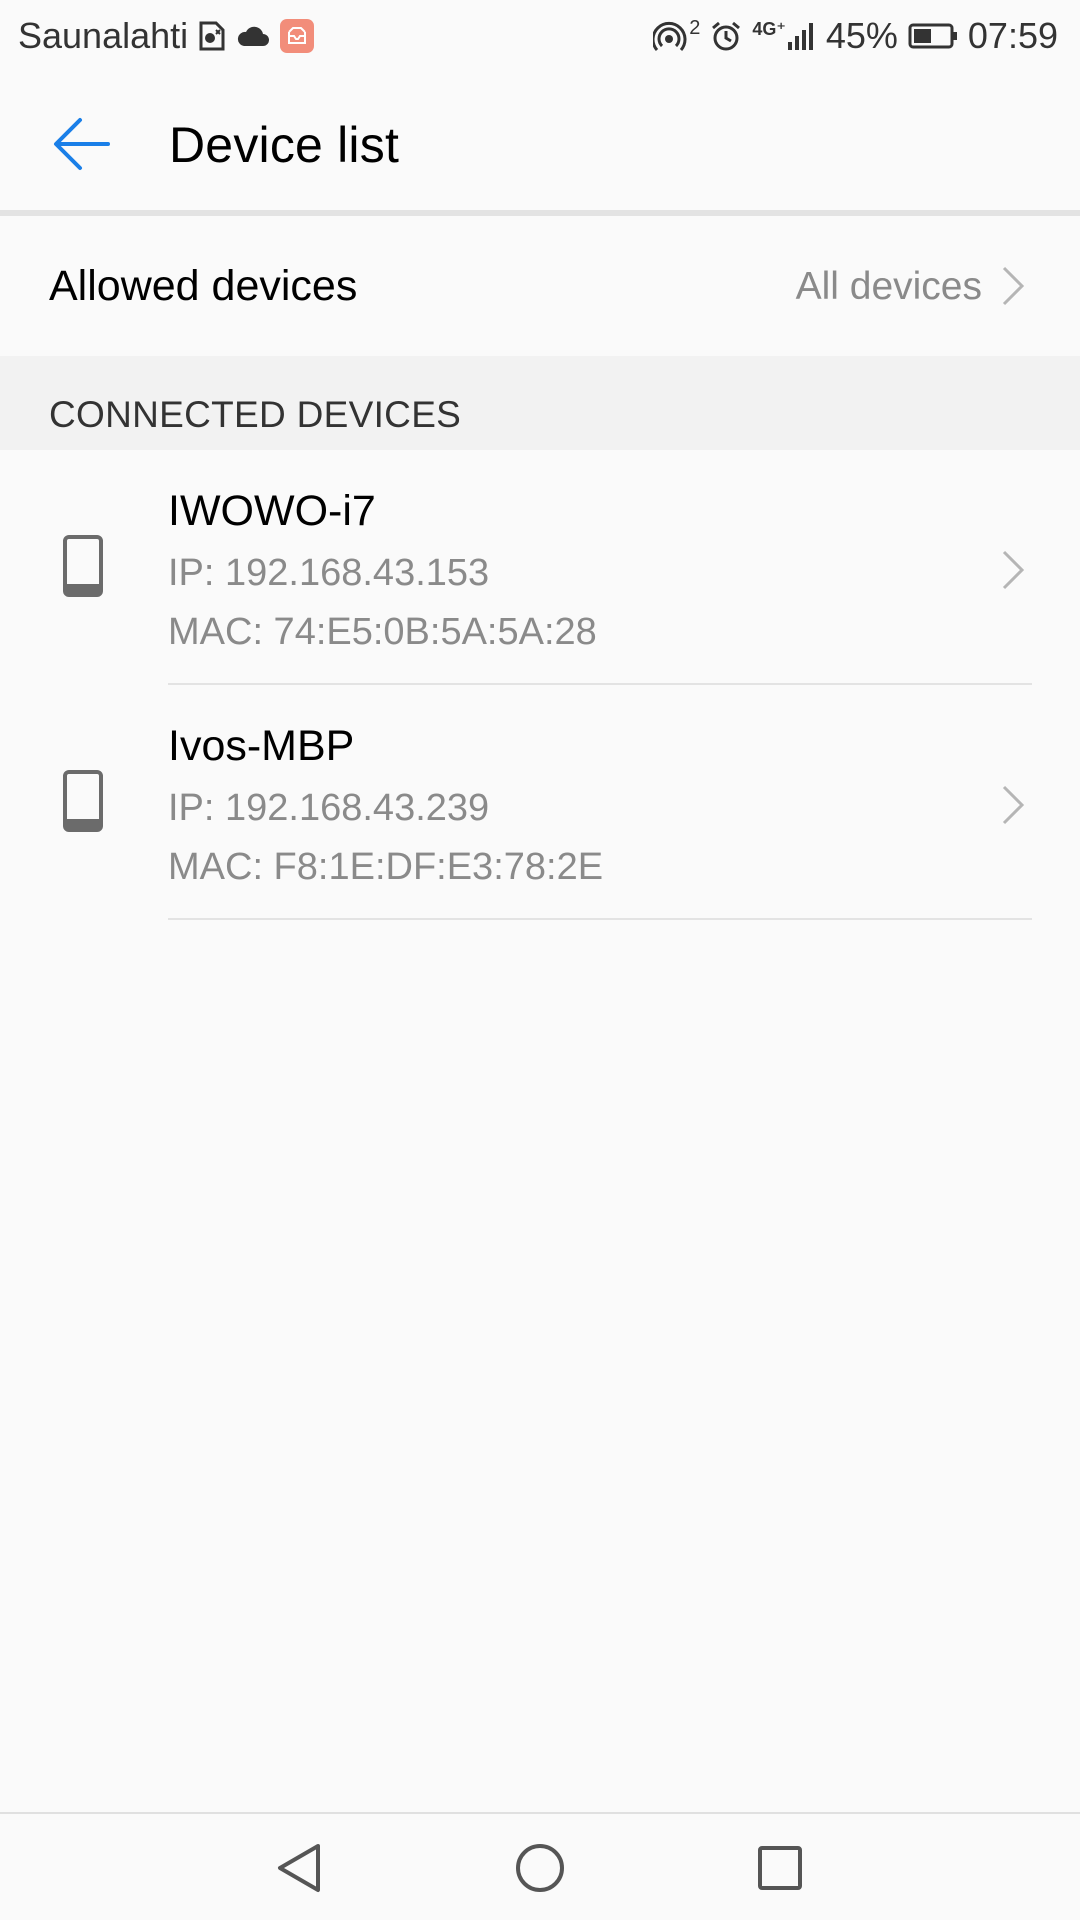 Image resolution: width=1080 pixels, height=1920 pixels. I want to click on allowed-devices-value: All devices, so click(888, 286).